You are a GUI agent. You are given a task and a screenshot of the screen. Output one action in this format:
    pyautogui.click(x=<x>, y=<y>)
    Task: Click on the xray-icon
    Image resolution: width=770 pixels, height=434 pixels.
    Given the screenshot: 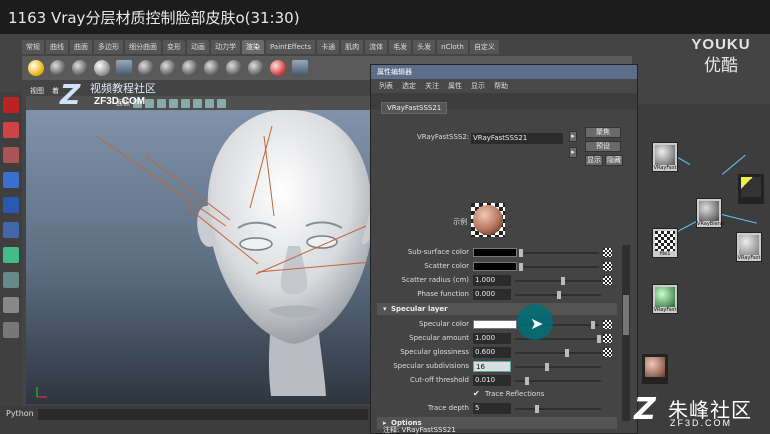 What is the action you would take?
    pyautogui.click(x=221, y=103)
    